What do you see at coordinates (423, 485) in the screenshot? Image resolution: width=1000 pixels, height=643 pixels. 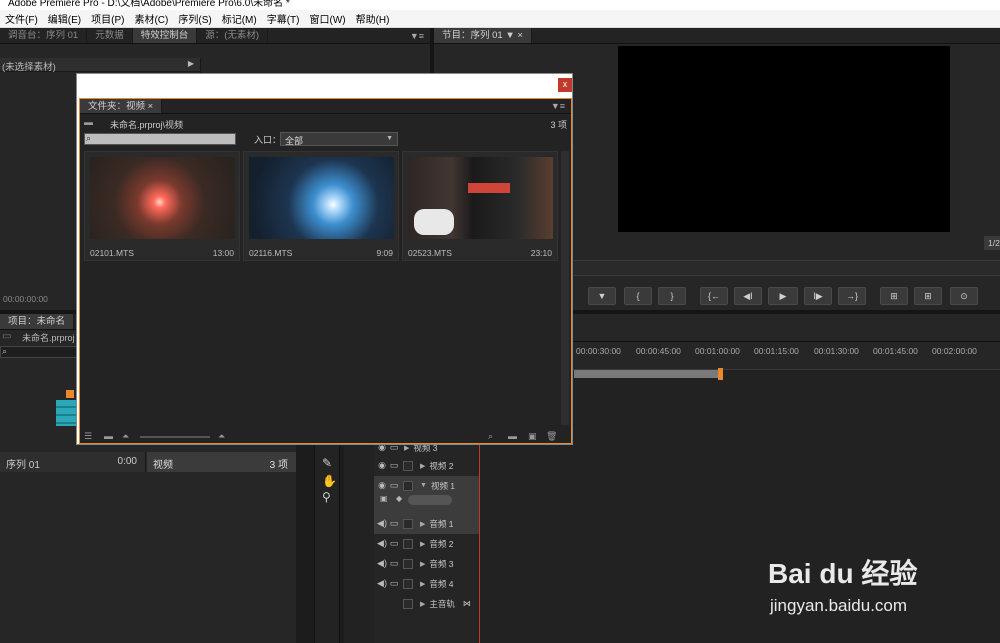 I see `collapse-icon: ▼` at bounding box center [423, 485].